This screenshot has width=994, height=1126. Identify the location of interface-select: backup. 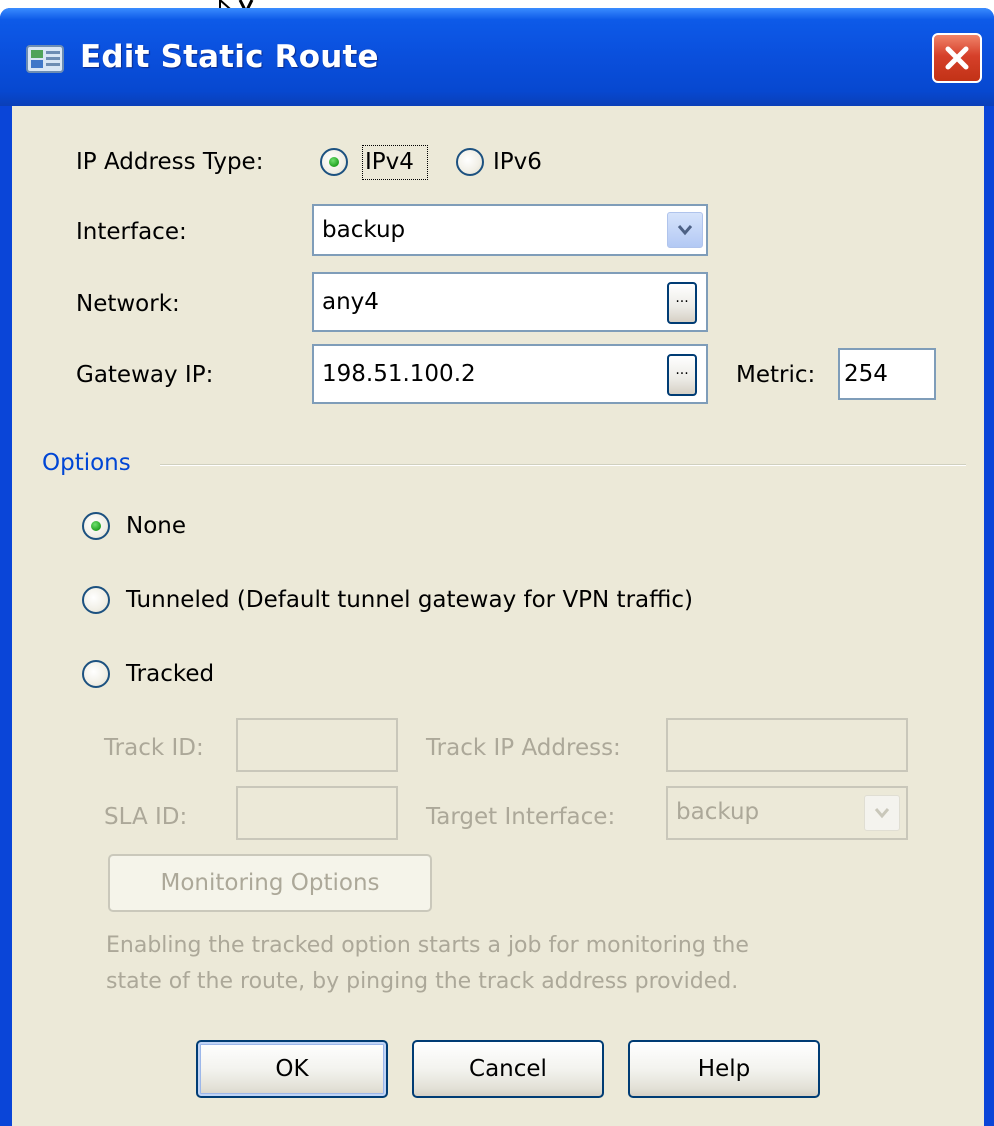
(510, 230).